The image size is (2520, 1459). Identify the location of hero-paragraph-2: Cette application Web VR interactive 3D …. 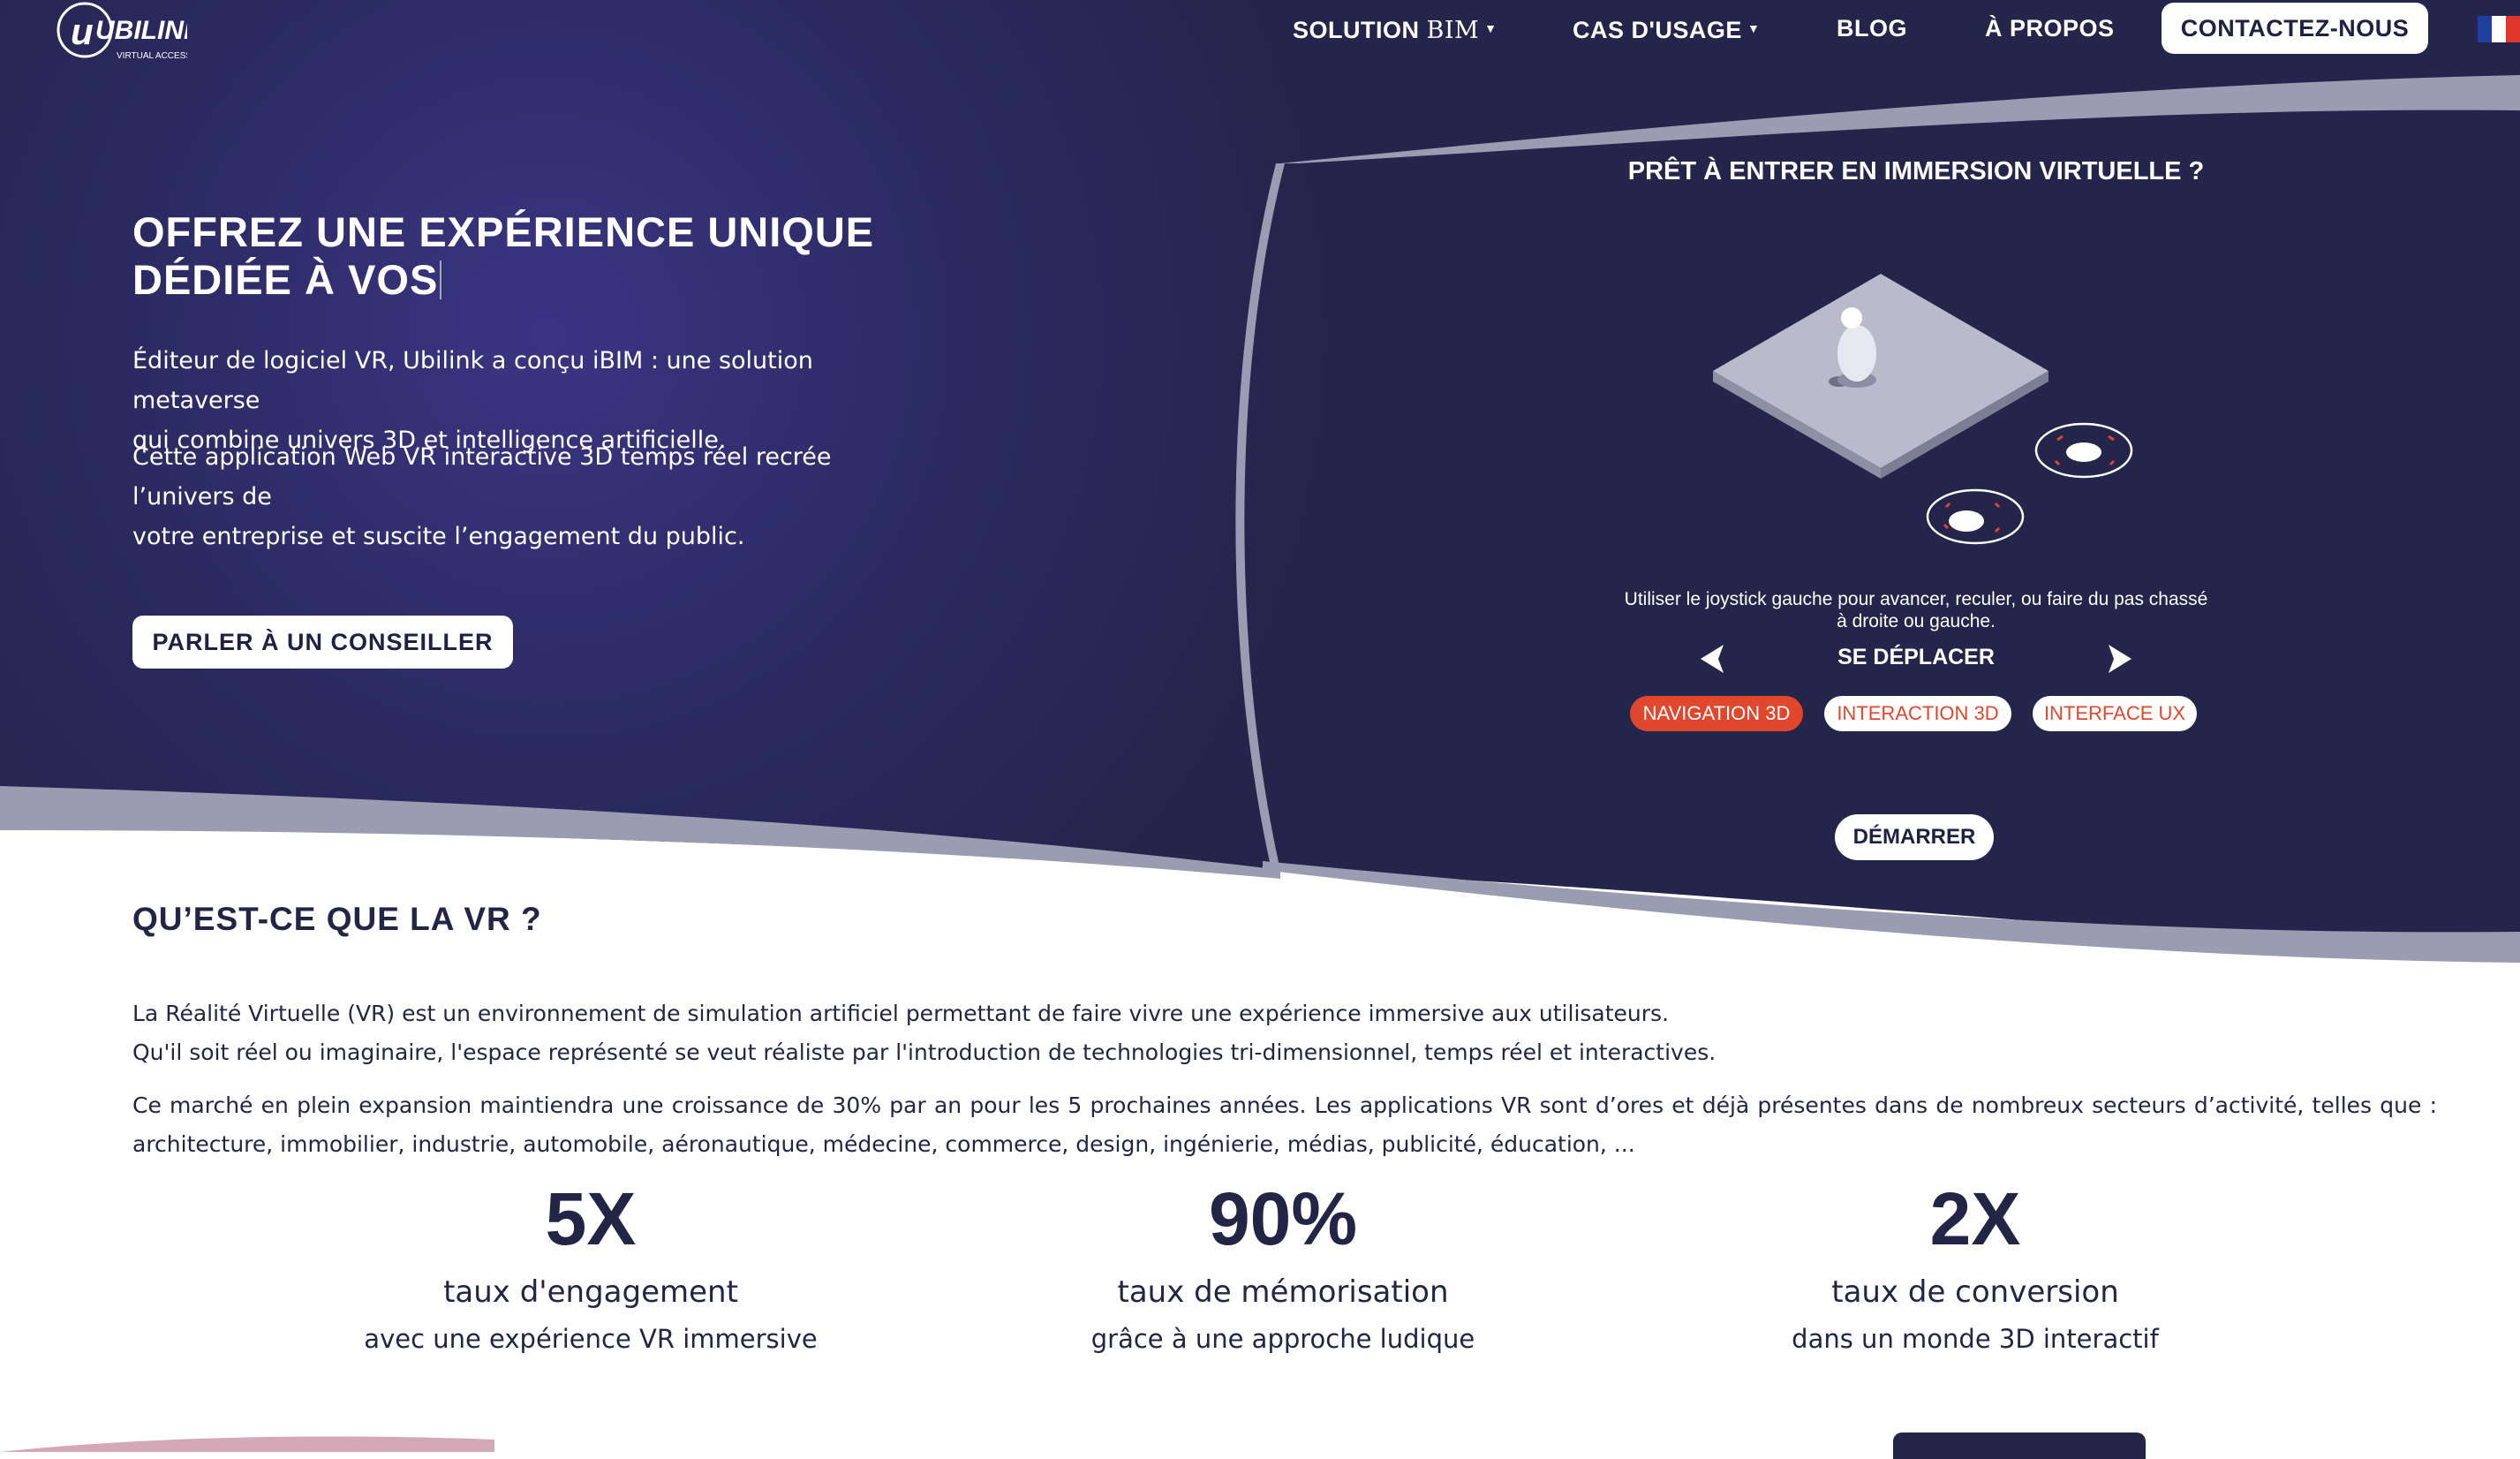
(529, 496).